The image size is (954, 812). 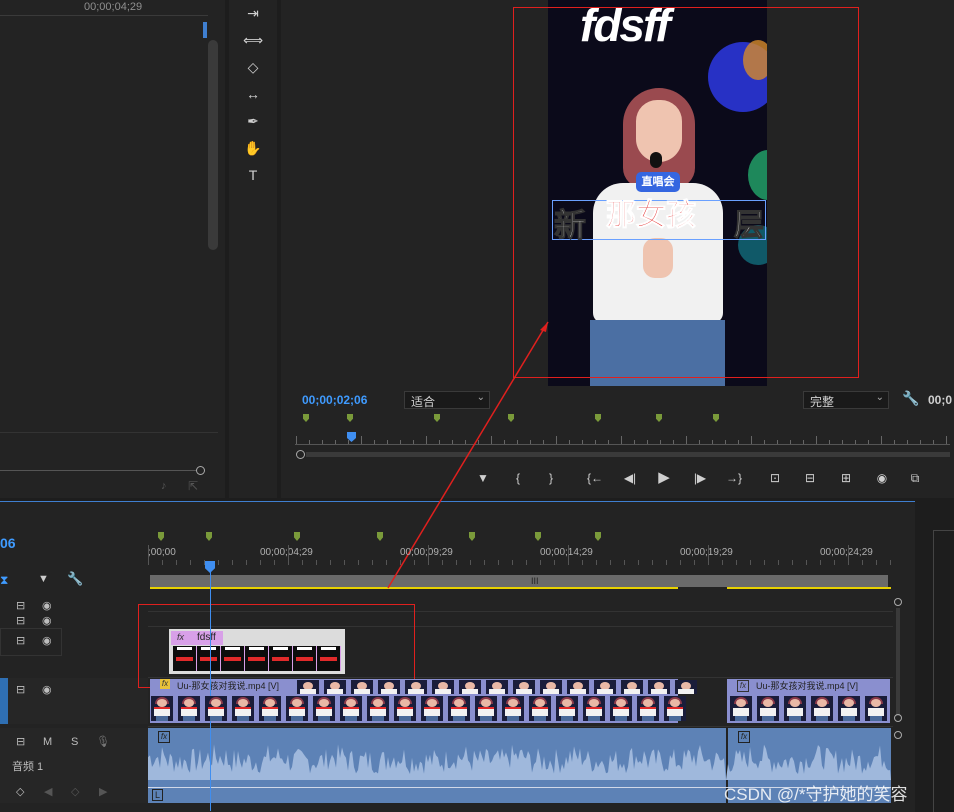 What do you see at coordinates (31, 642) in the screenshot?
I see `track-header-v2` at bounding box center [31, 642].